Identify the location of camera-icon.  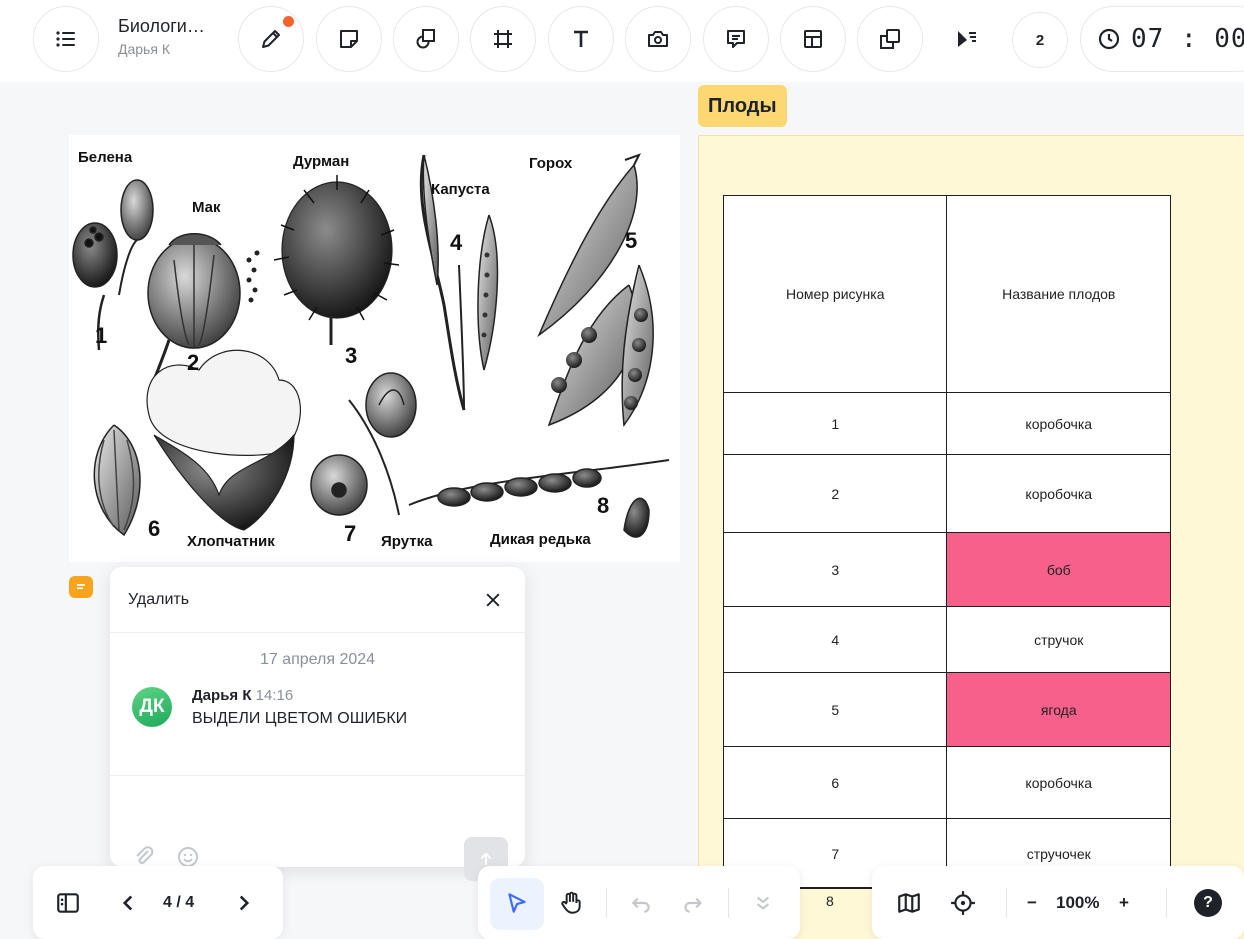
(658, 39).